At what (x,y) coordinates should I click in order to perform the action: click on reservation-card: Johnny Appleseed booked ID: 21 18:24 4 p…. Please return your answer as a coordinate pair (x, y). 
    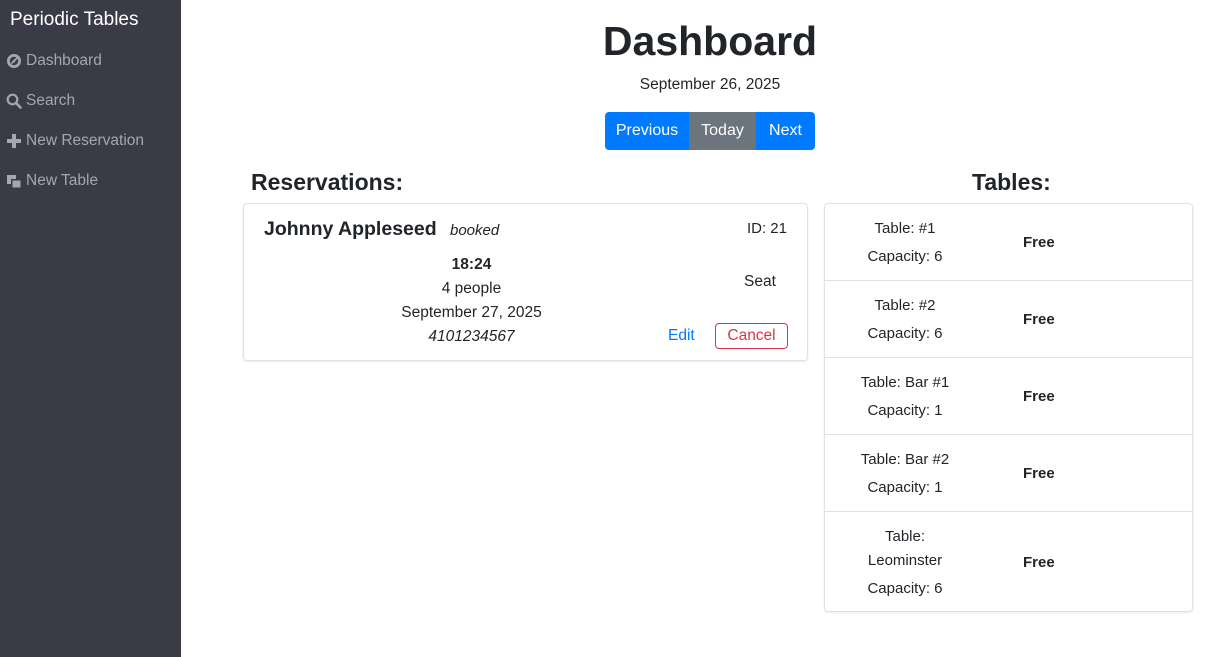
    Looking at the image, I should click on (525, 282).